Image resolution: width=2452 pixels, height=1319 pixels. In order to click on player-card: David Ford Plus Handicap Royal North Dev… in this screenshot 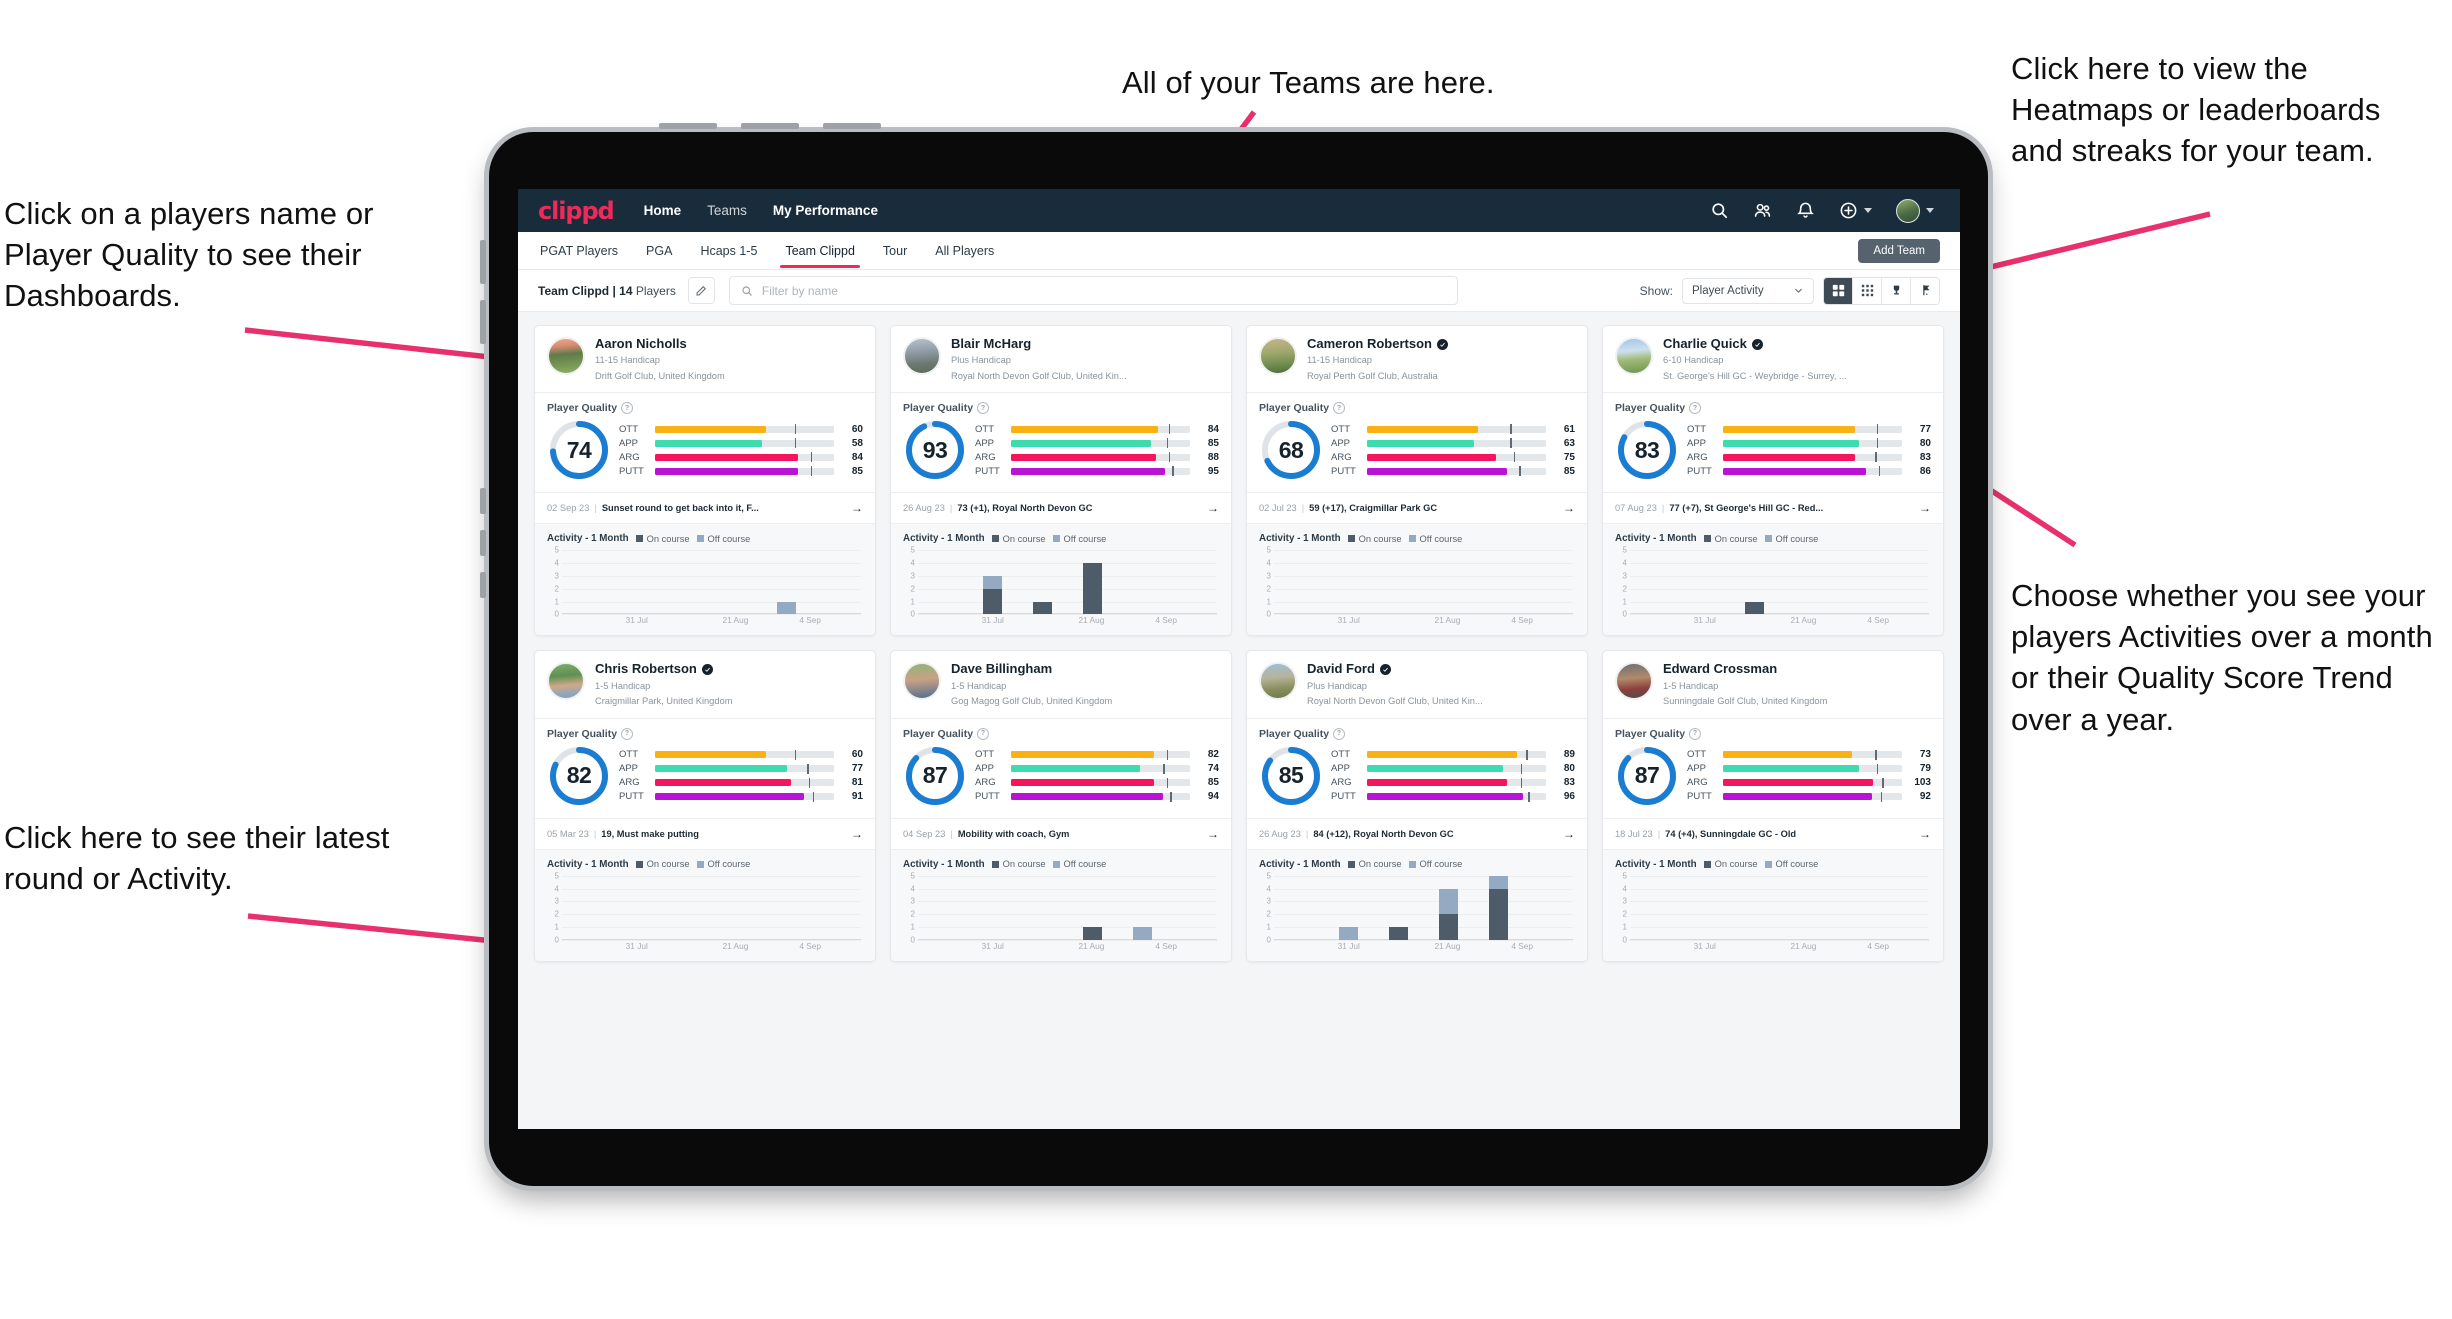, I will do `click(1417, 806)`.